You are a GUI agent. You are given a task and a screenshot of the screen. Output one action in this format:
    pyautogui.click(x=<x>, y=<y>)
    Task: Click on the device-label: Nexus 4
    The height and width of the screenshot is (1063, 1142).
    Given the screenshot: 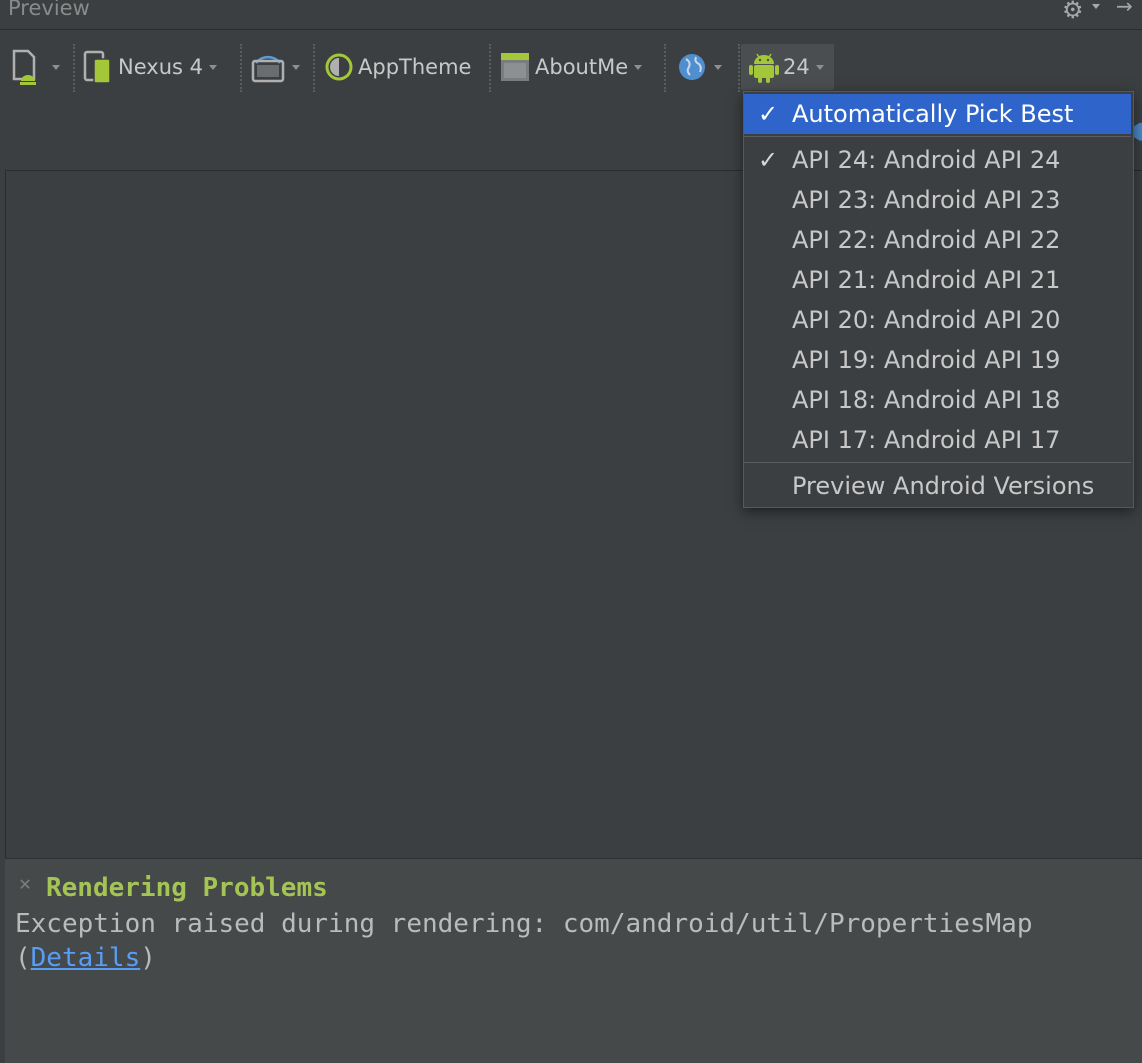 What is the action you would take?
    pyautogui.click(x=160, y=67)
    